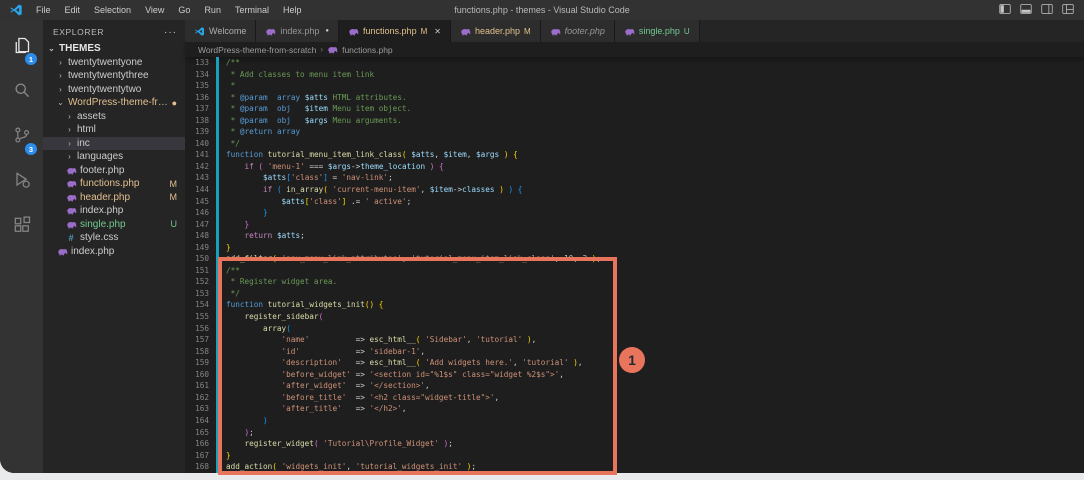 The width and height of the screenshot is (1084, 480). Describe the element at coordinates (114, 49) in the screenshot. I see `sidebar-item-themes: ⌄ THEMES` at that location.